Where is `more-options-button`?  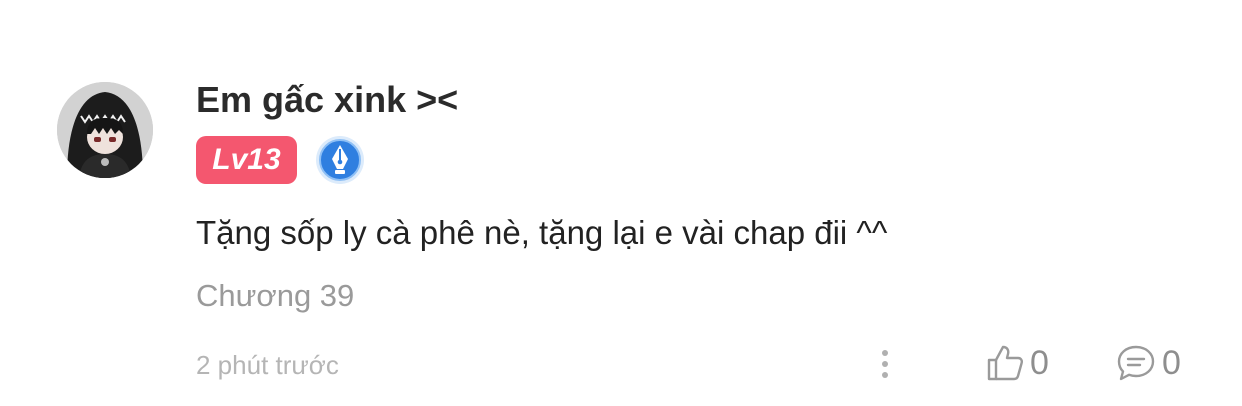 more-options-button is located at coordinates (885, 364).